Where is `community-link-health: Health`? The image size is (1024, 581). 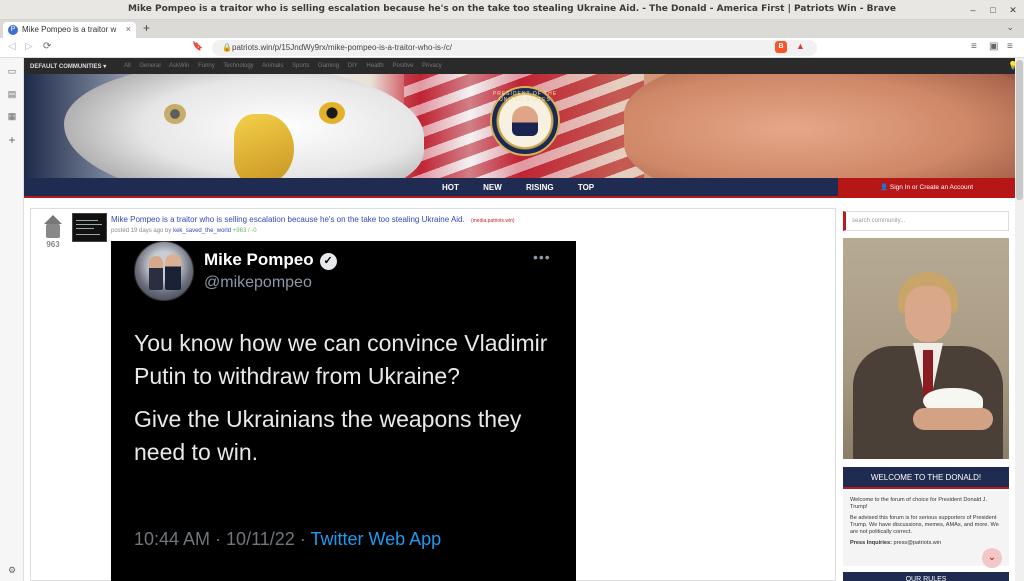
community-link-health: Health is located at coordinates (374, 66).